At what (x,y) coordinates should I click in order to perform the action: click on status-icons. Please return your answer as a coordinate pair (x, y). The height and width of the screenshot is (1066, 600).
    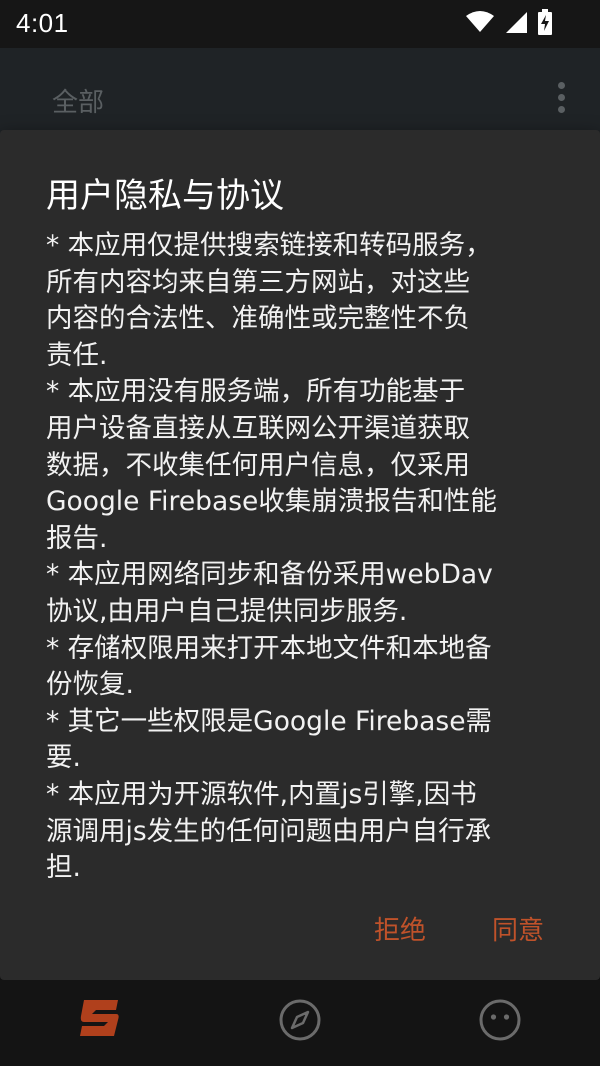
    Looking at the image, I should click on (509, 22).